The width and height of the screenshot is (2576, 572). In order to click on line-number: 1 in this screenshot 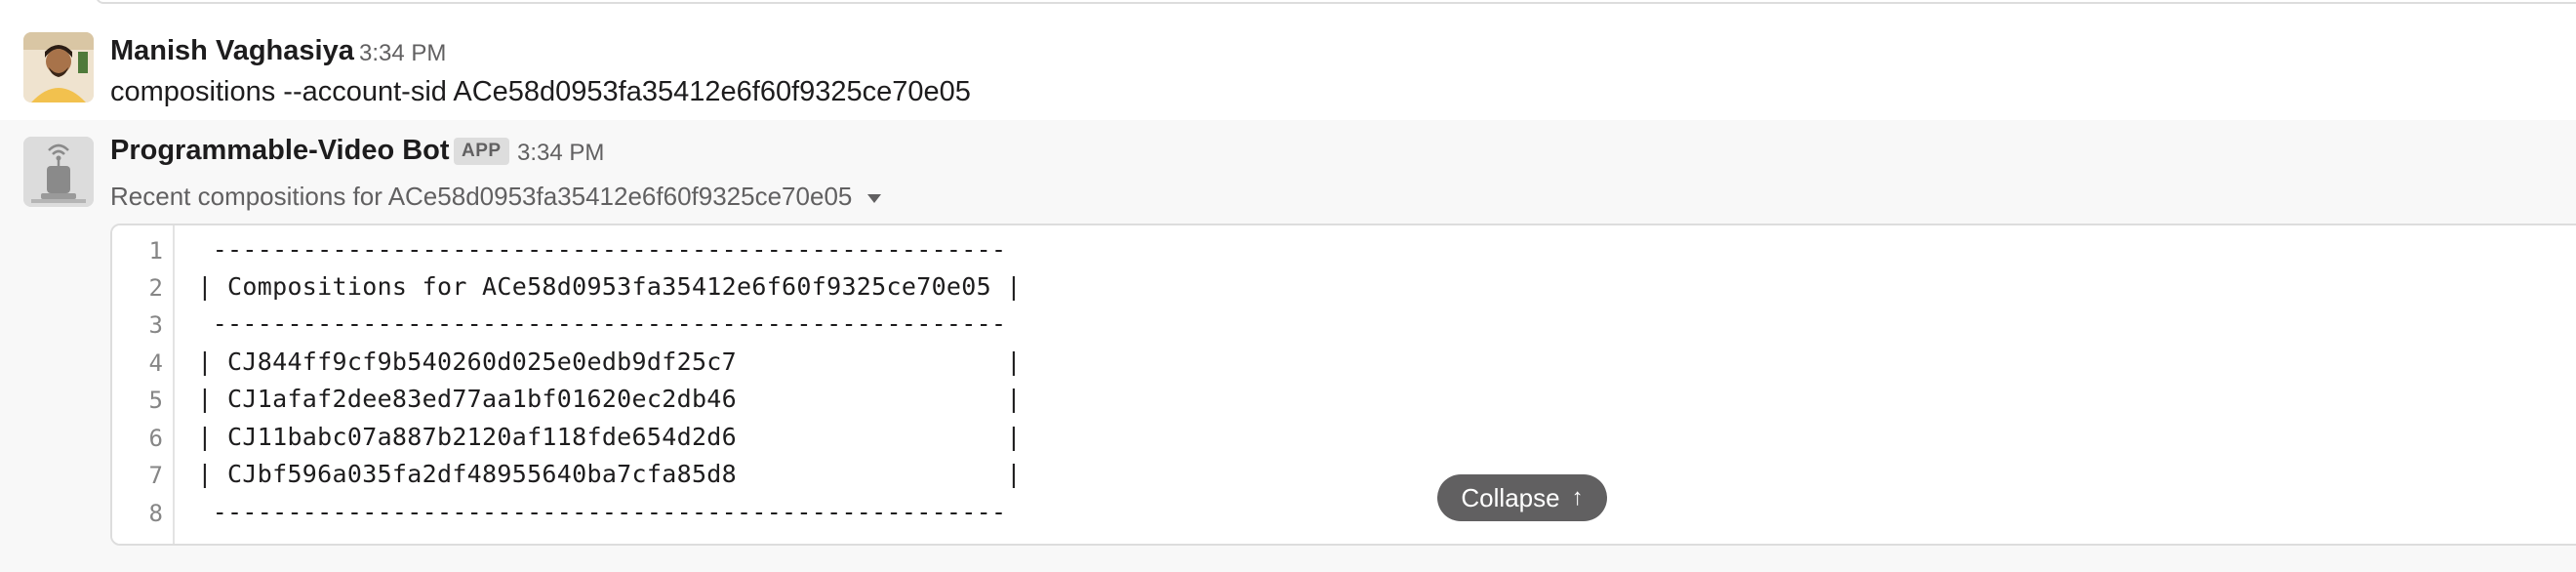, I will do `click(155, 251)`.